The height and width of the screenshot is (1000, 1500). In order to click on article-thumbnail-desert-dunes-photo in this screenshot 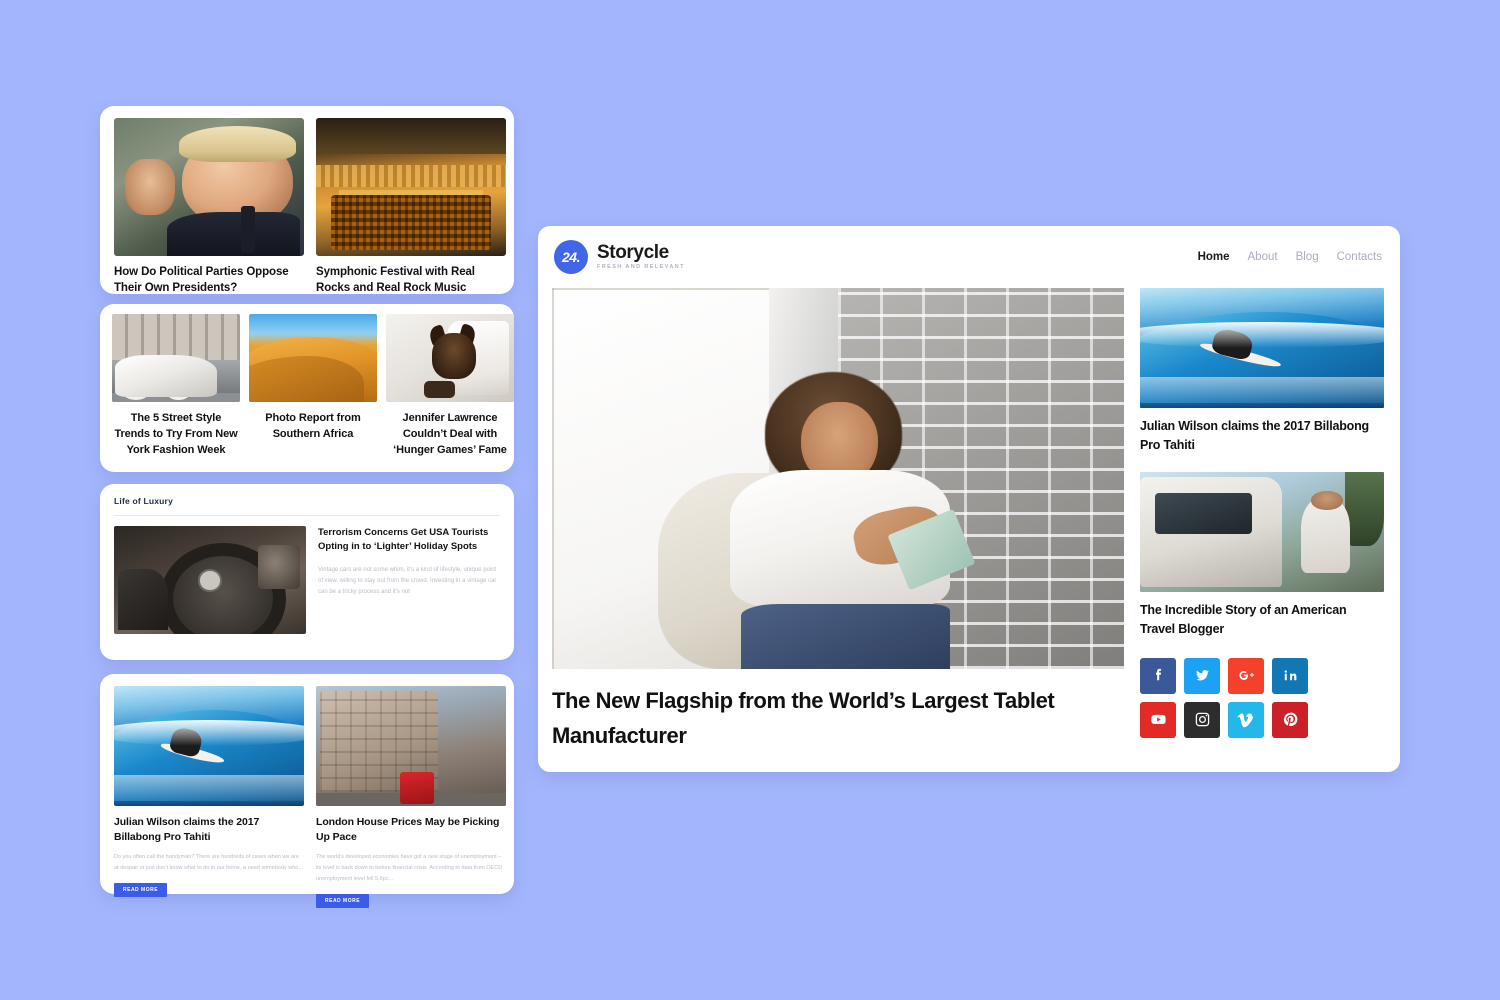, I will do `click(313, 358)`.